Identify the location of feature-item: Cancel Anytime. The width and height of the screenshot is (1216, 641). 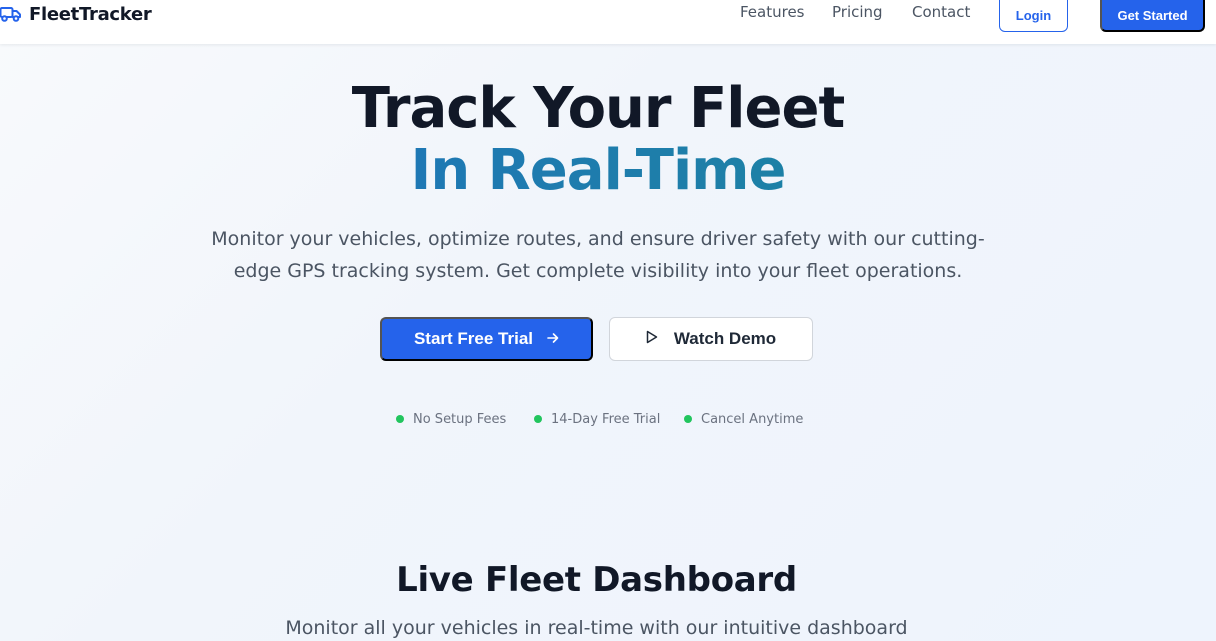
(743, 419).